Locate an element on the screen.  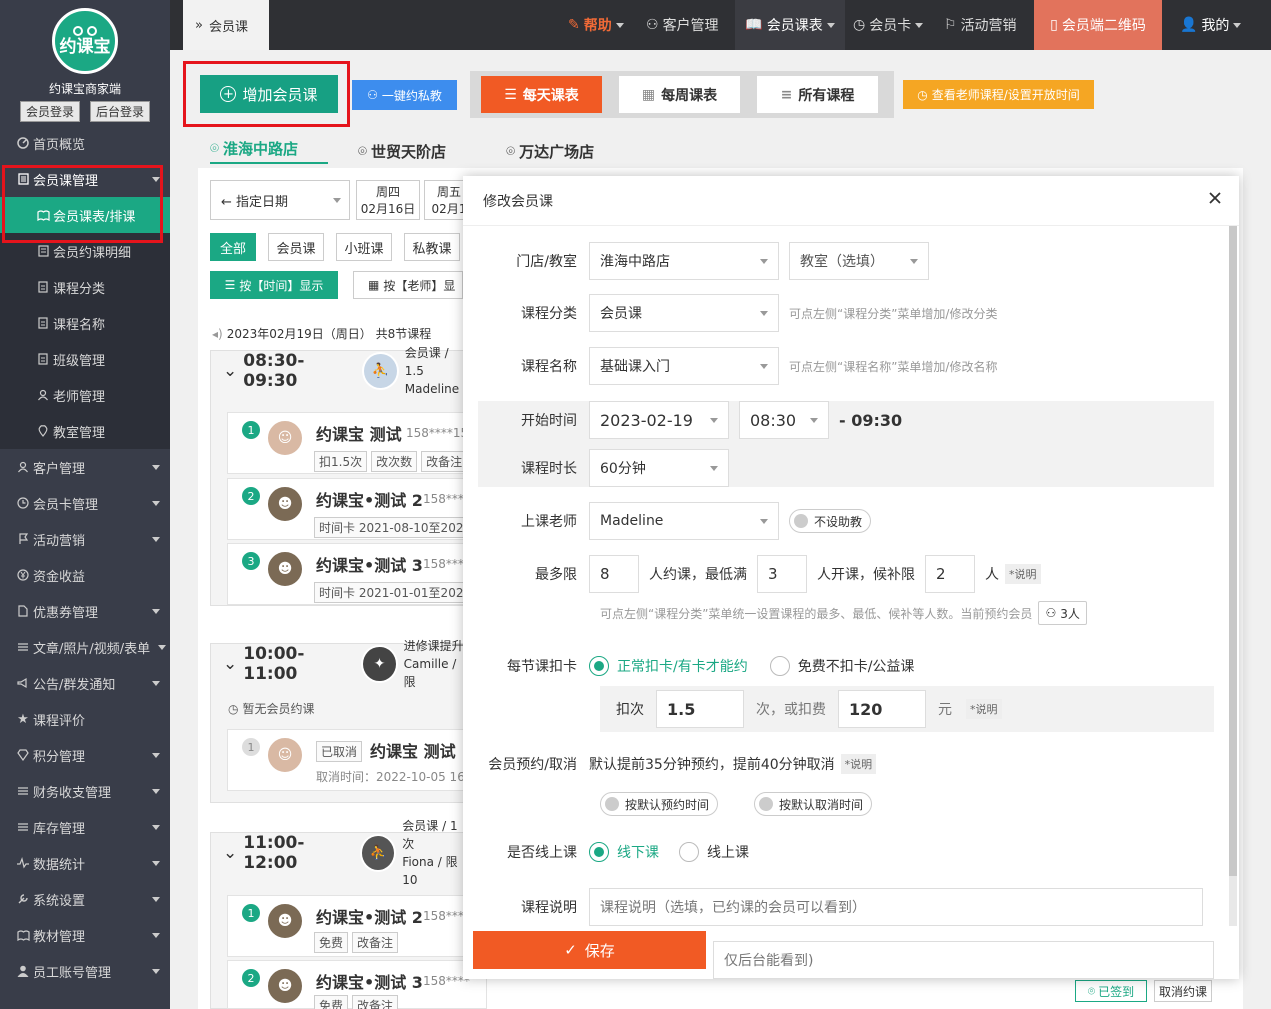
save-button: ✓ 保存 is located at coordinates (589, 950).